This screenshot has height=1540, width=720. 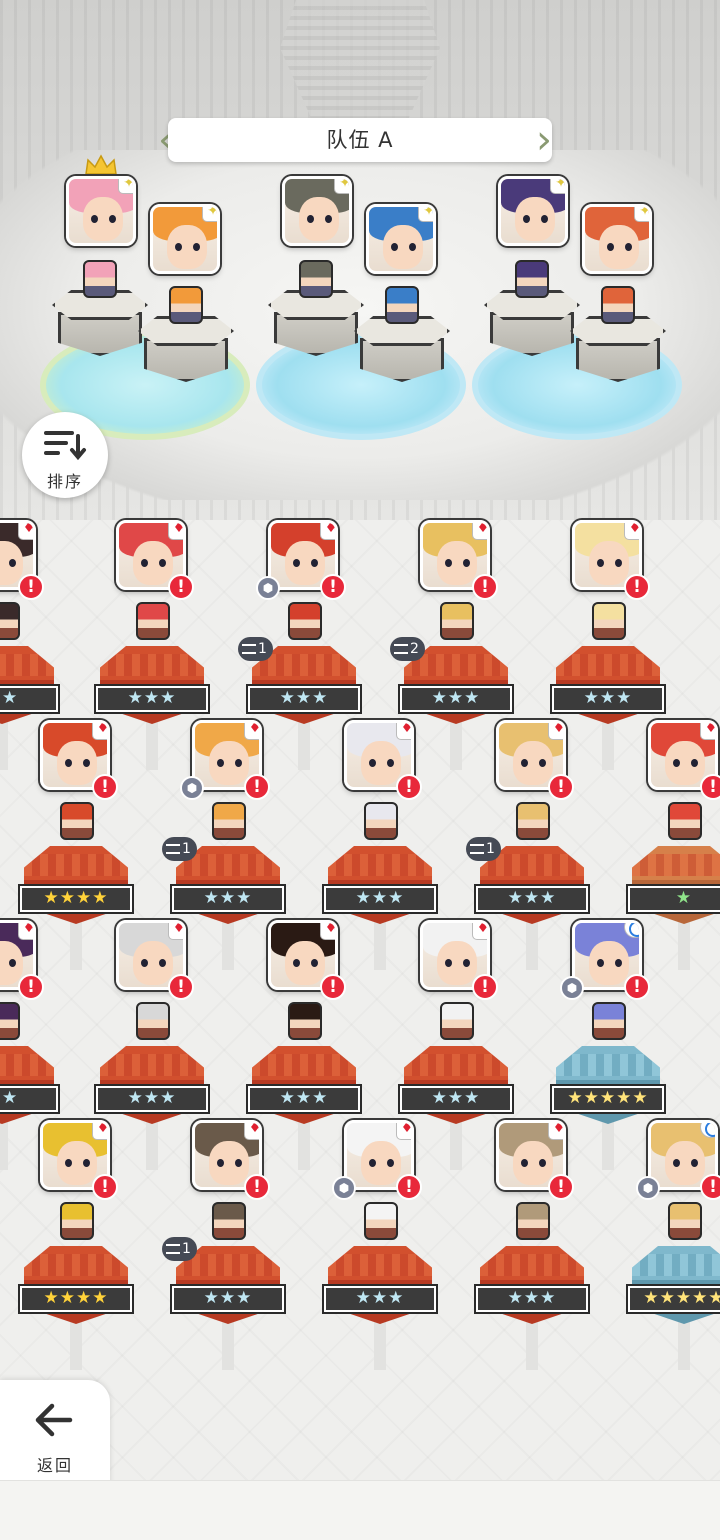 I want to click on party-portrait-member-4: ✦, so click(x=401, y=239).